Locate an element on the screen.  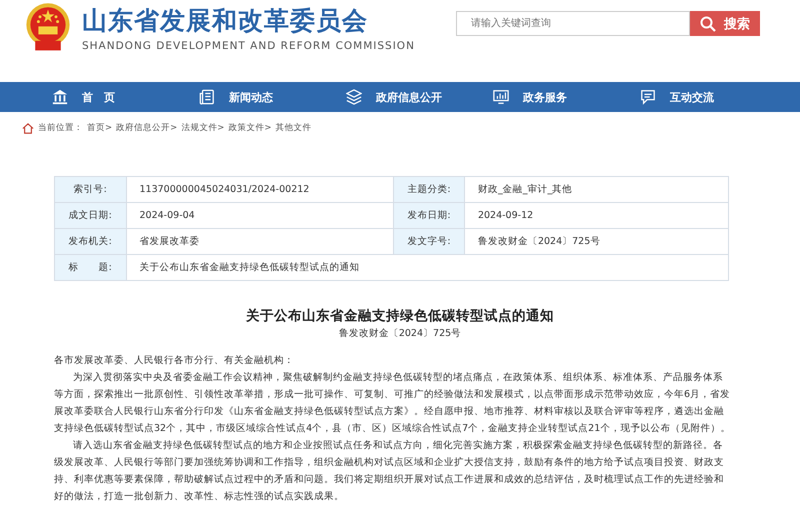
meta-label: 发文字号: is located at coordinates (429, 241).